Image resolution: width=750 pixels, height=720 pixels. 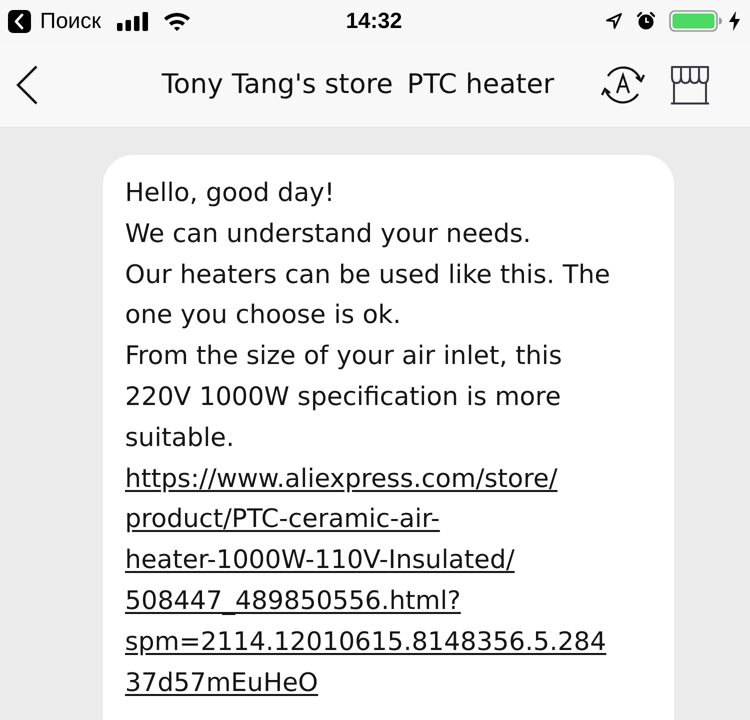 What do you see at coordinates (278, 85) in the screenshot?
I see `store-name: Tony Tang's store` at bounding box center [278, 85].